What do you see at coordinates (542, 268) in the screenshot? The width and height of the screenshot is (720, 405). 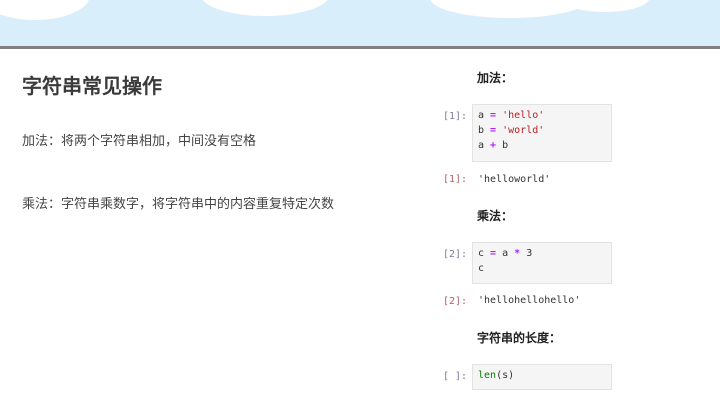 I see `code-line: c` at bounding box center [542, 268].